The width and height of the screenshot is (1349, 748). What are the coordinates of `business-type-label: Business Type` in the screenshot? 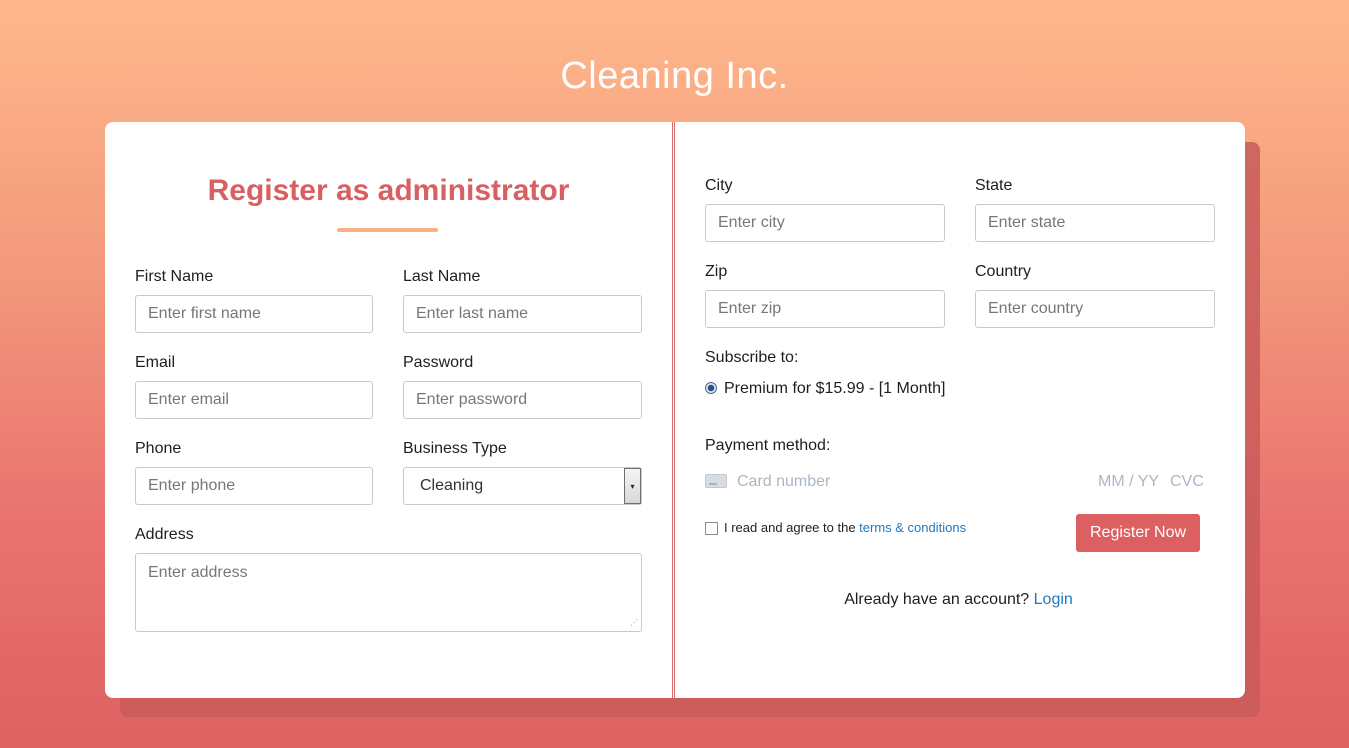 It's located at (455, 448).